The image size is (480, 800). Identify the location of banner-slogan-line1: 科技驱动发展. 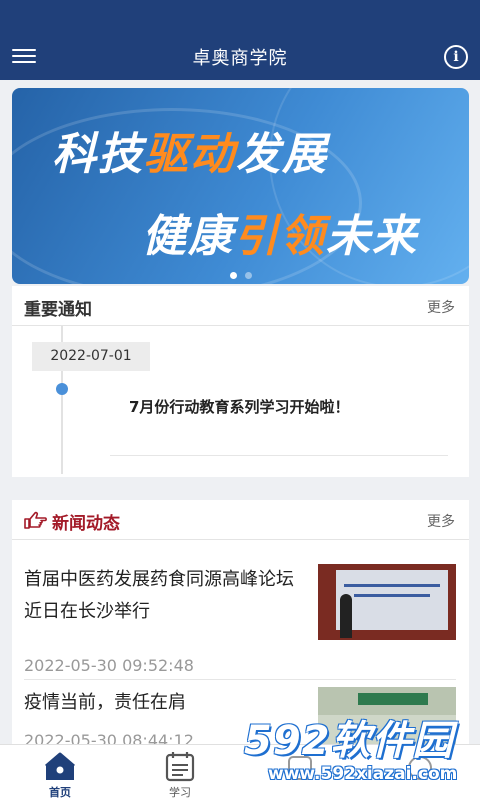
(190, 150).